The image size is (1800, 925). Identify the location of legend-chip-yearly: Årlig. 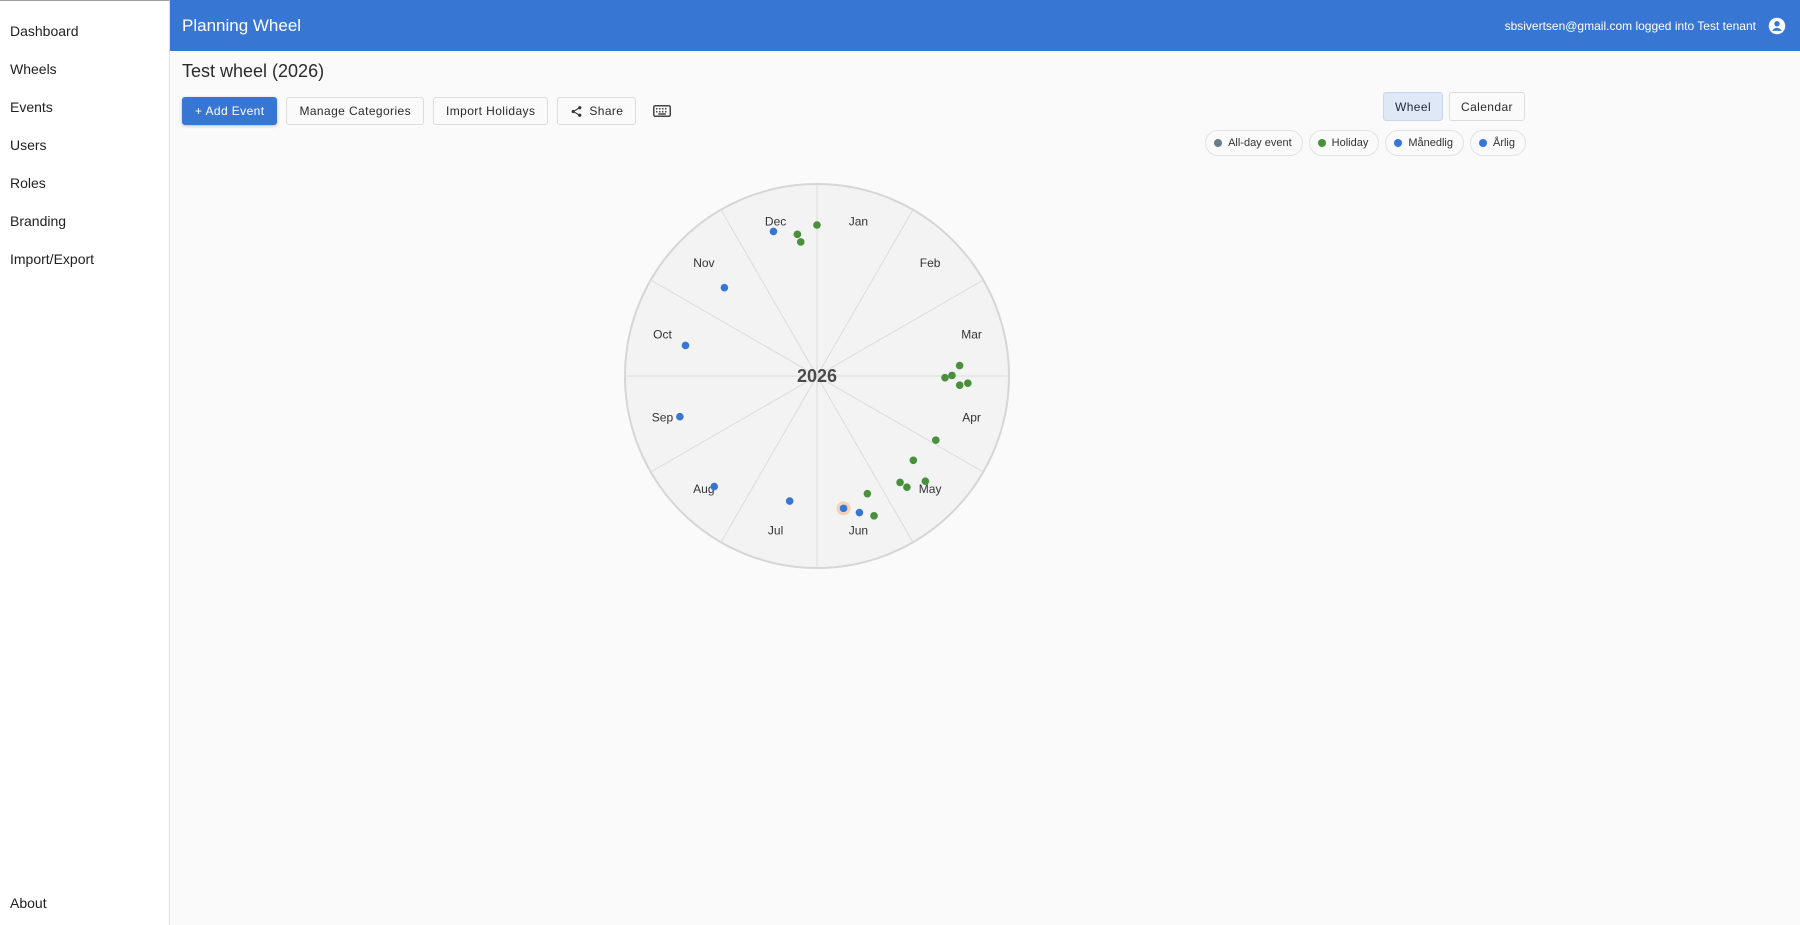
(1497, 143).